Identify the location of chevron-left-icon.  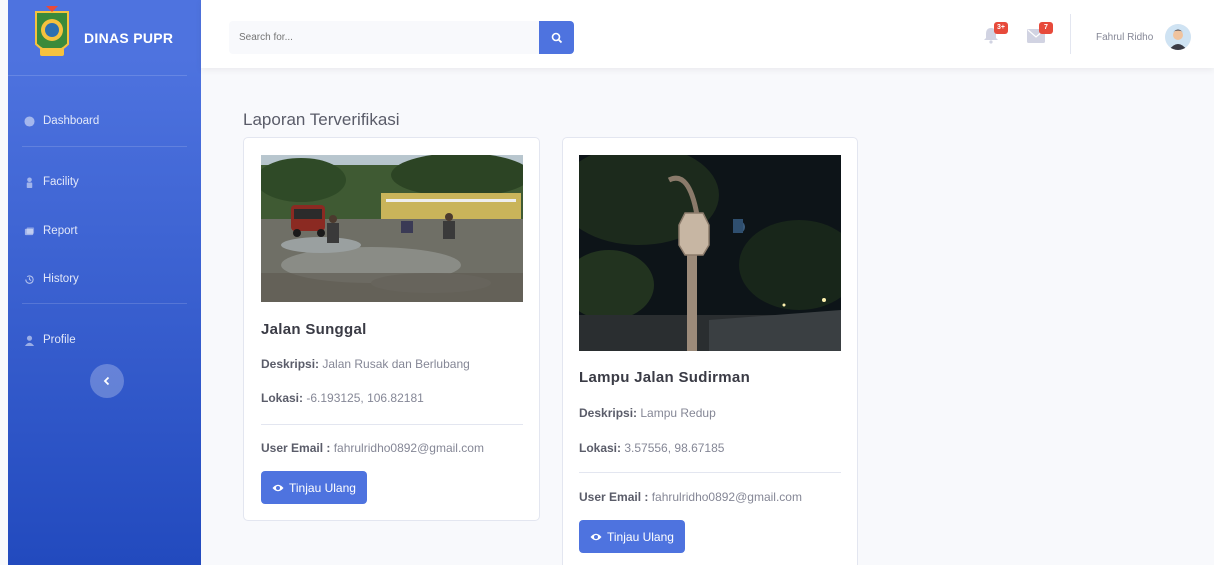
(106, 381).